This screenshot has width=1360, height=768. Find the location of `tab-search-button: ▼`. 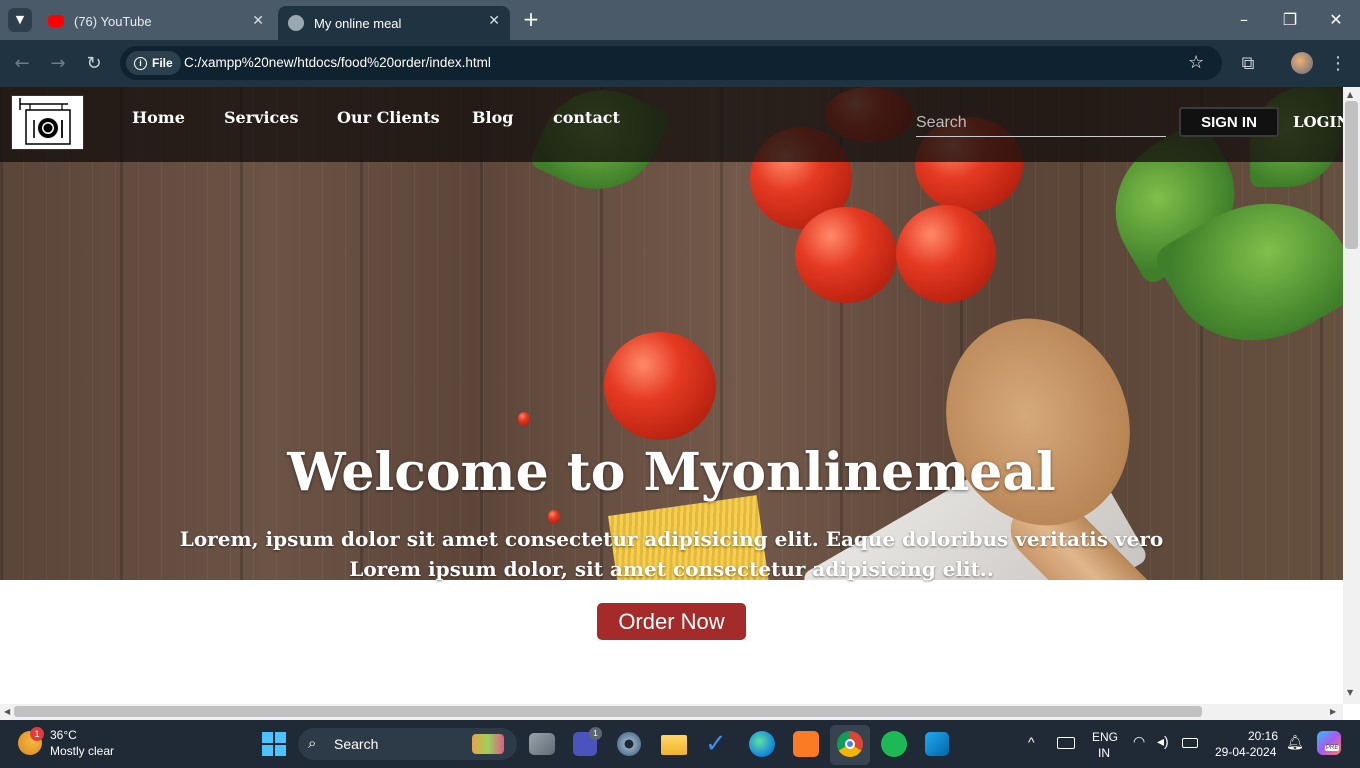

tab-search-button: ▼ is located at coordinates (20, 20).